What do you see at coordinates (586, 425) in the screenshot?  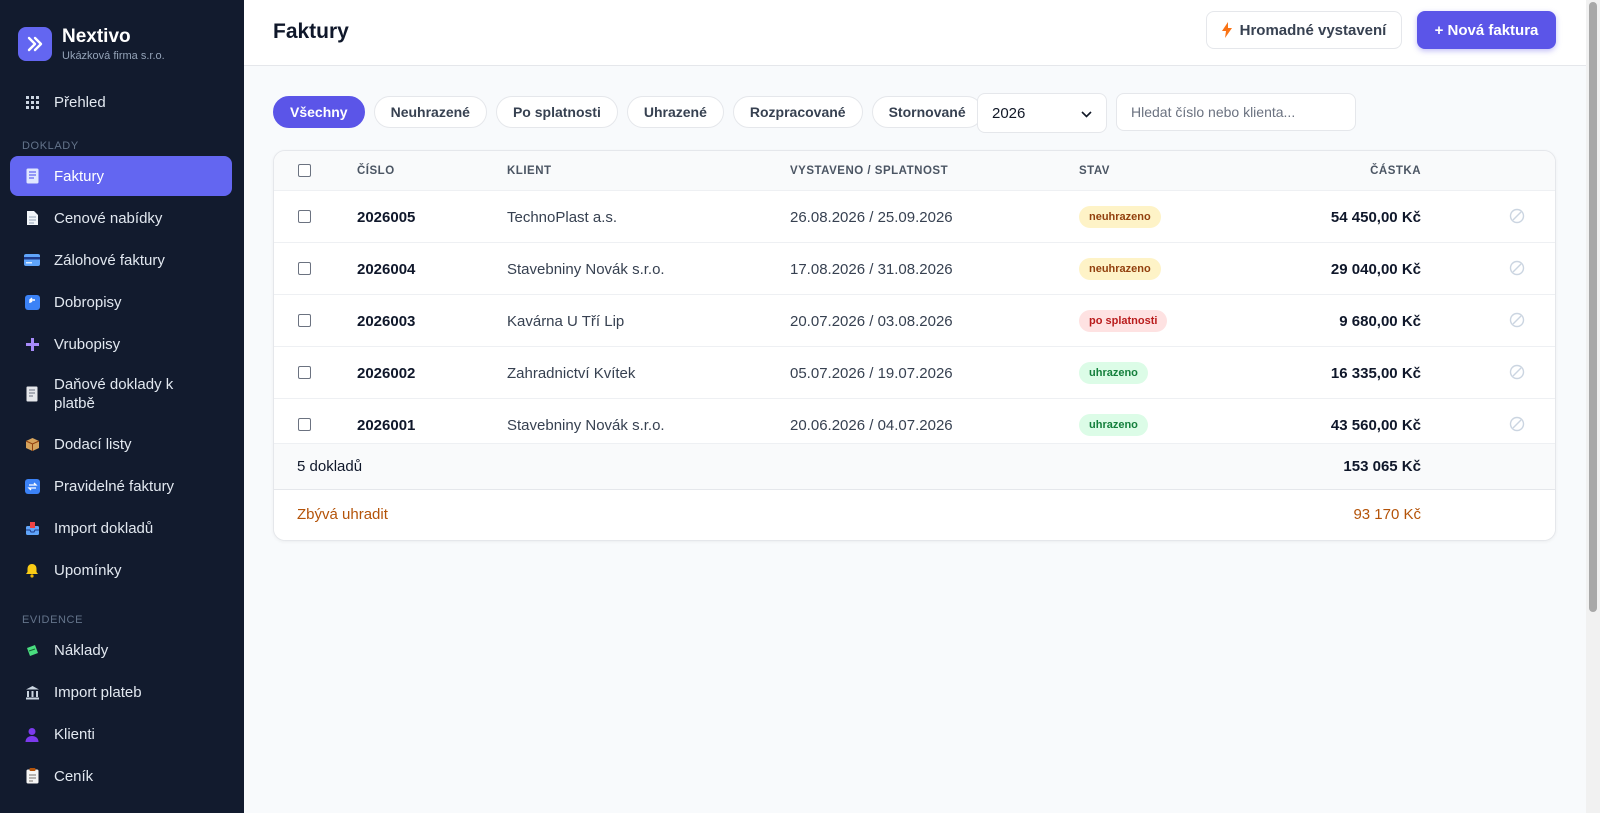 I see `client-name: Stavebniny Novák s.r.o.` at bounding box center [586, 425].